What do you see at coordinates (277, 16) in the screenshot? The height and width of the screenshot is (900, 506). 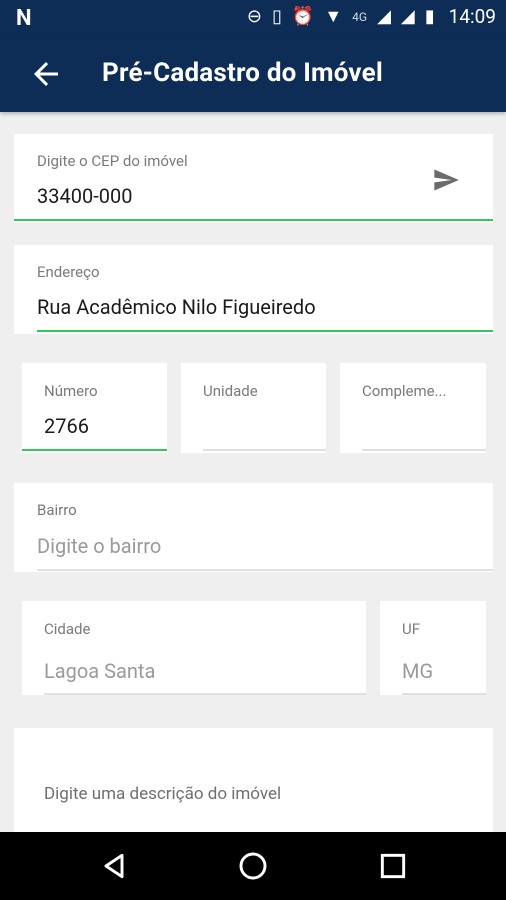 I see `vibrate-icon: ▯` at bounding box center [277, 16].